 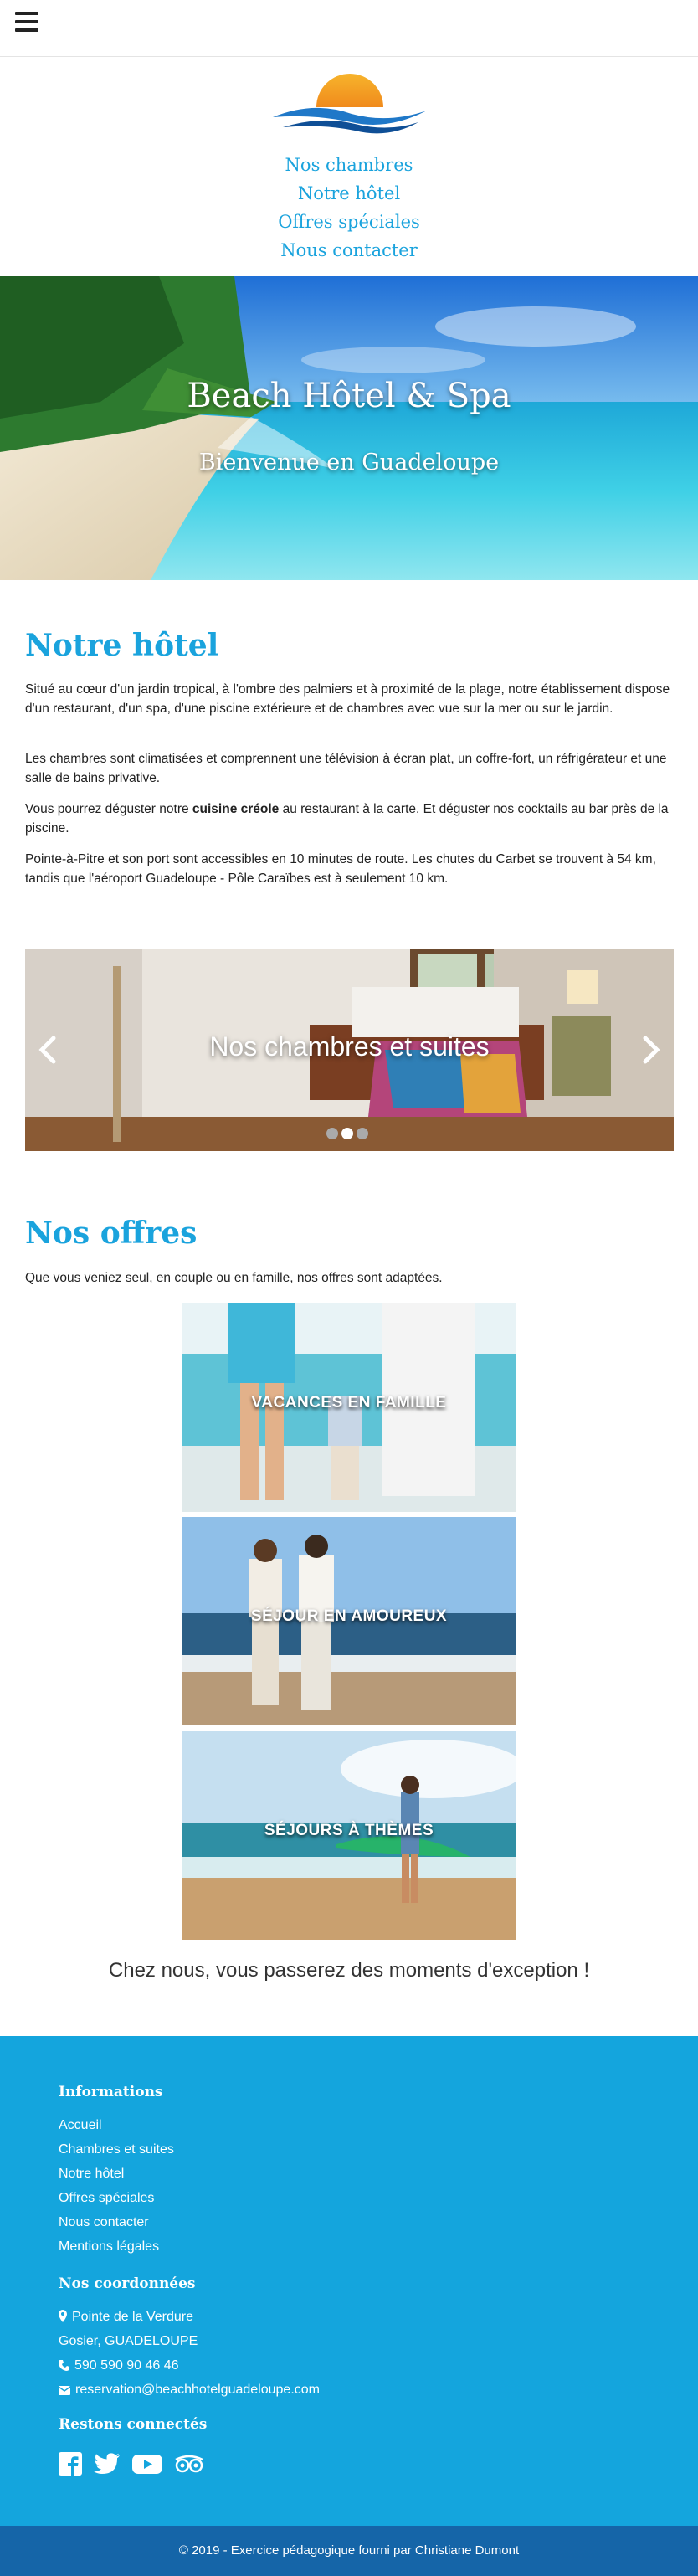 What do you see at coordinates (349, 28) in the screenshot?
I see `top-bar` at bounding box center [349, 28].